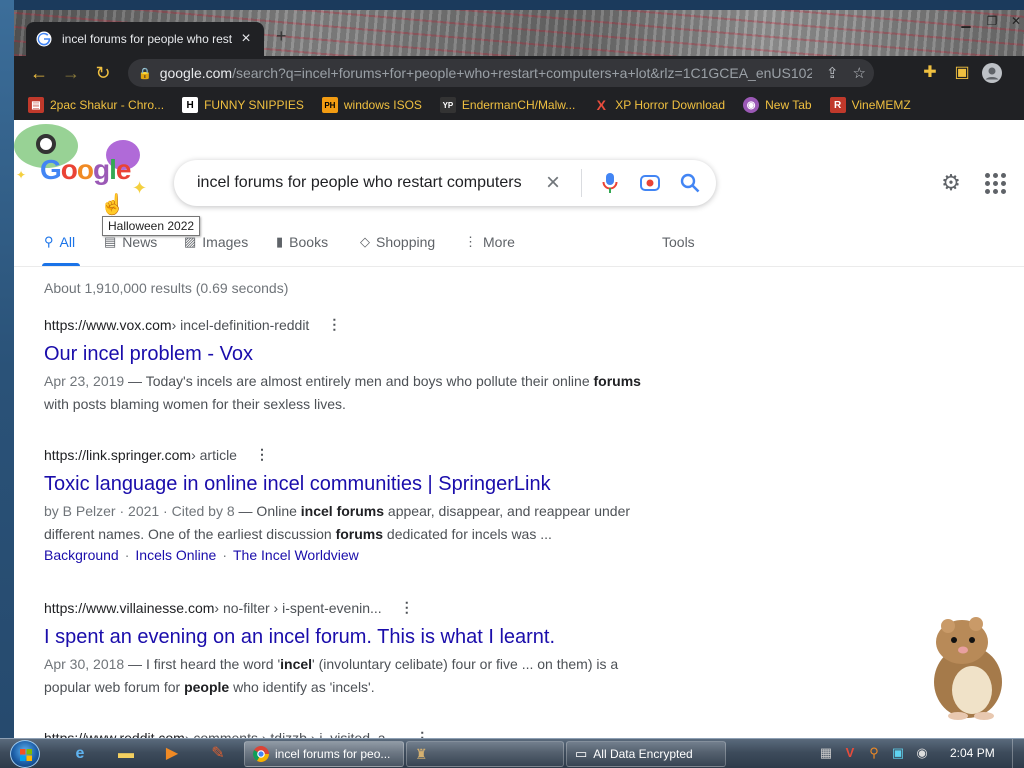  I want to click on h-logo-icon: H, so click(190, 105).